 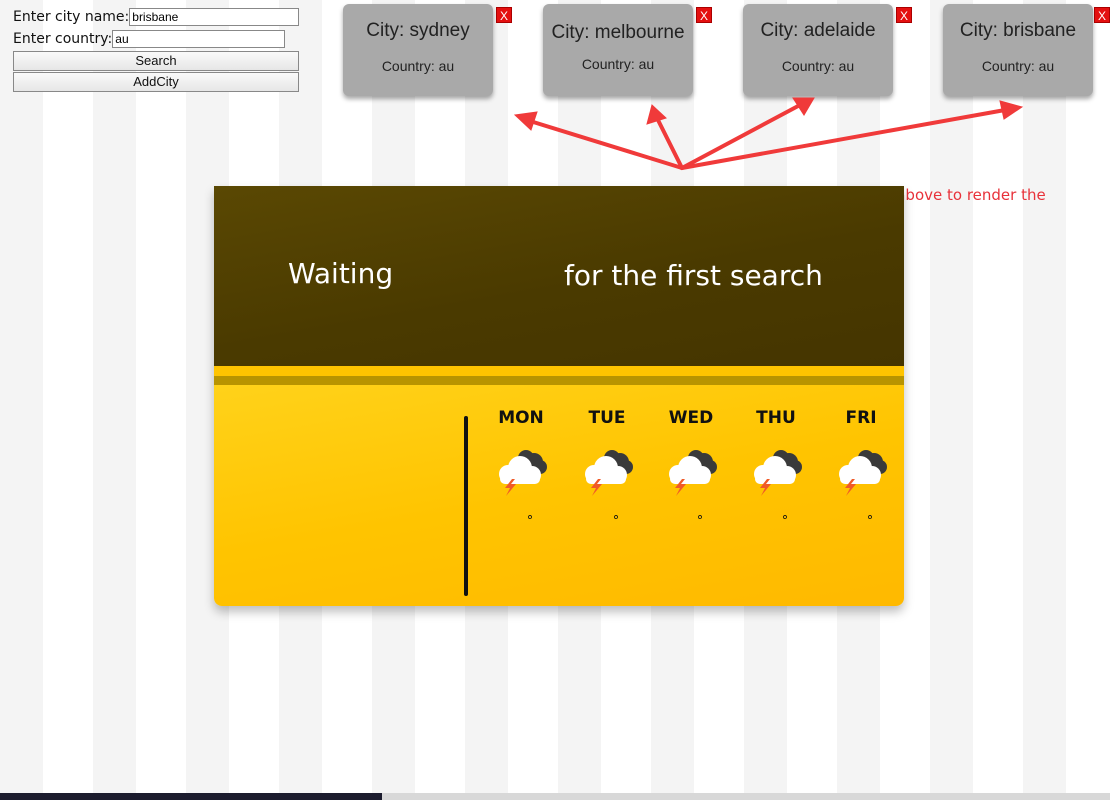 What do you see at coordinates (559, 276) in the screenshot?
I see `weather-header: Waiting for the first search` at bounding box center [559, 276].